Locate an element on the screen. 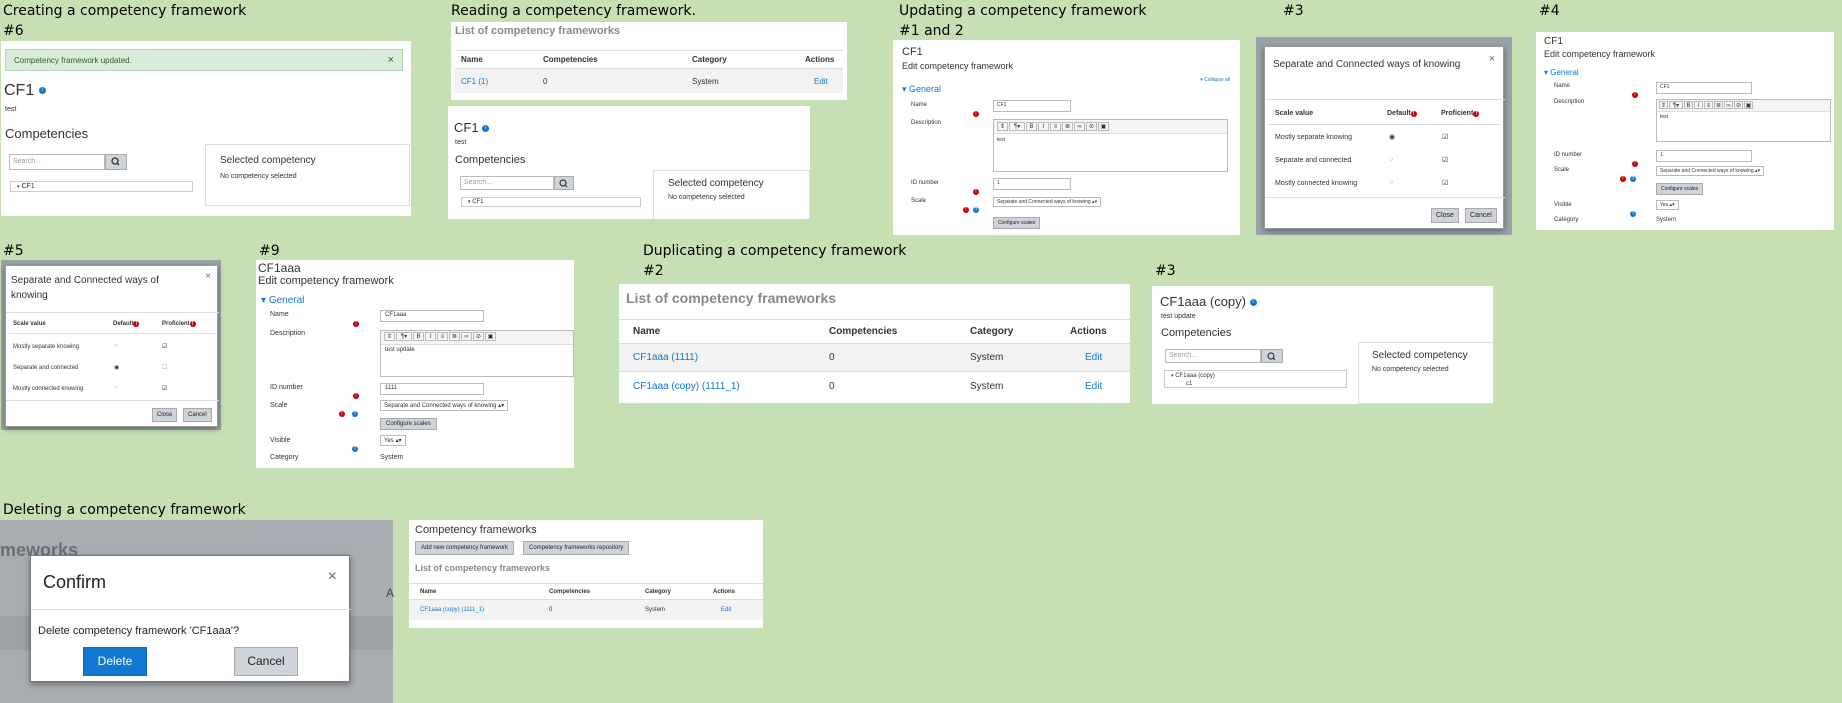 The height and width of the screenshot is (703, 1842). collapse-all-link: ▾ Collapse all is located at coordinates (1215, 80).